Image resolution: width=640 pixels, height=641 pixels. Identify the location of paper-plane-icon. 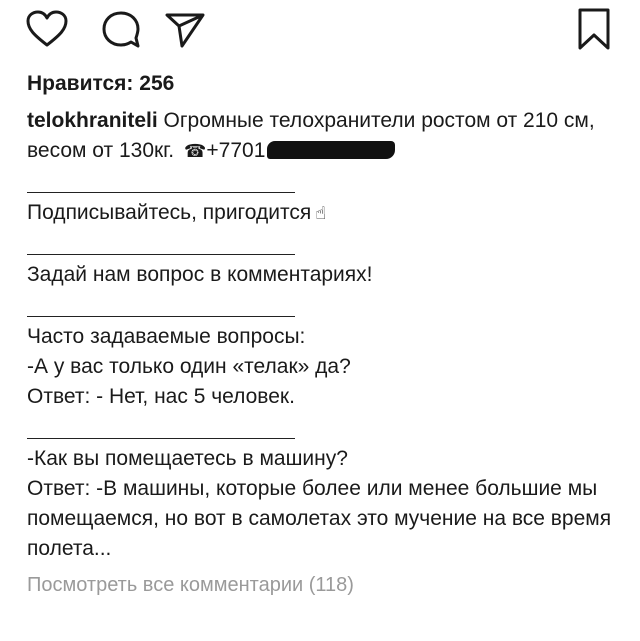
(185, 30).